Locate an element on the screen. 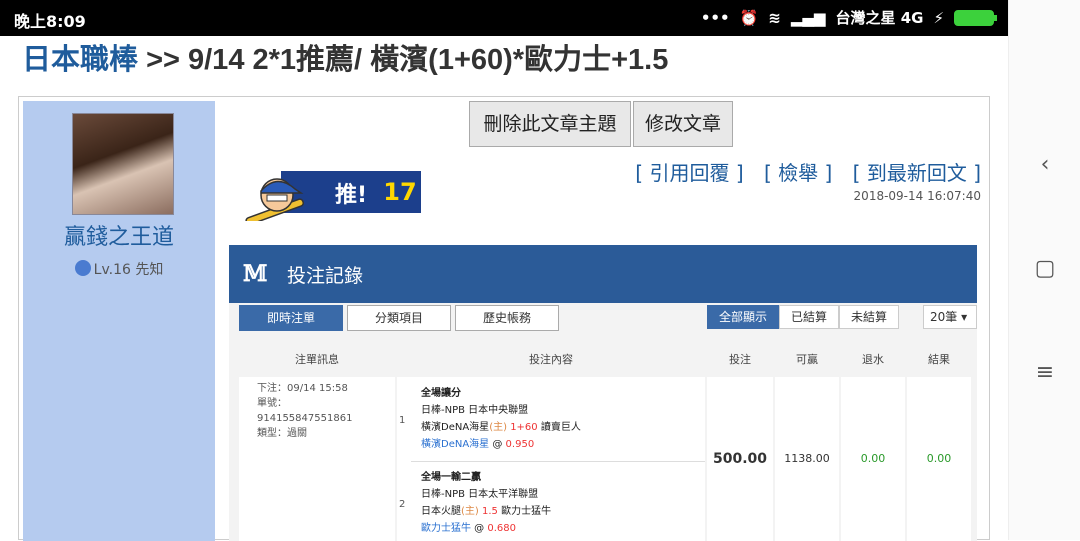 This screenshot has width=1080, height=541. bet-pick-row: 歐力士猛牛 @ 0.680 is located at coordinates (468, 528).